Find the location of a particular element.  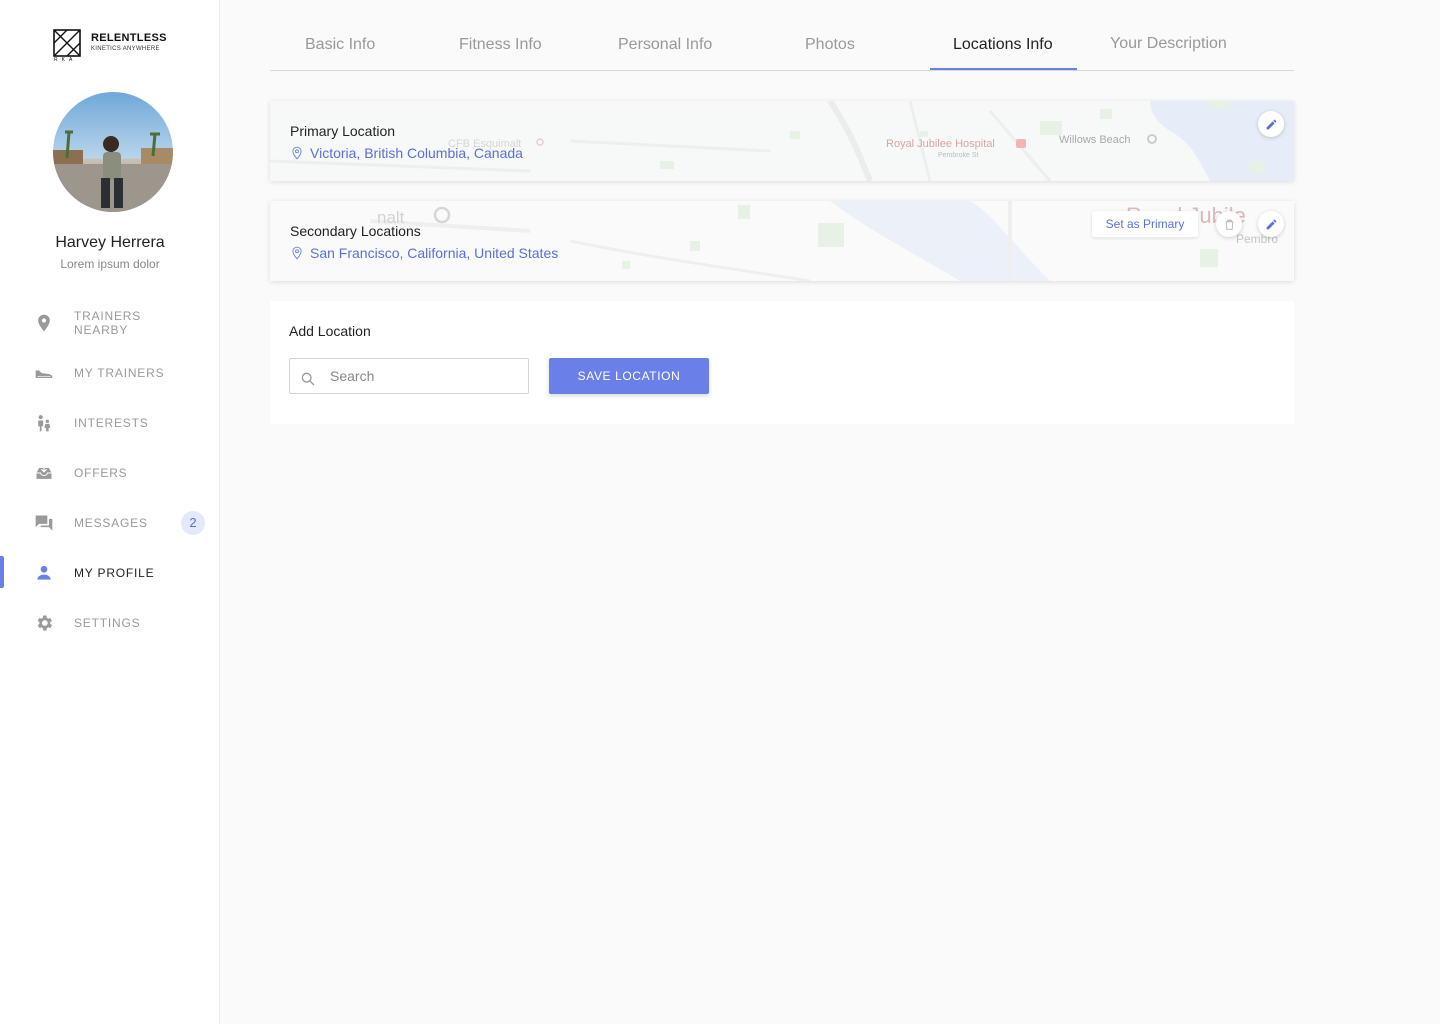

sidebar-item-messages: MESSAGES 2 is located at coordinates (110, 523).